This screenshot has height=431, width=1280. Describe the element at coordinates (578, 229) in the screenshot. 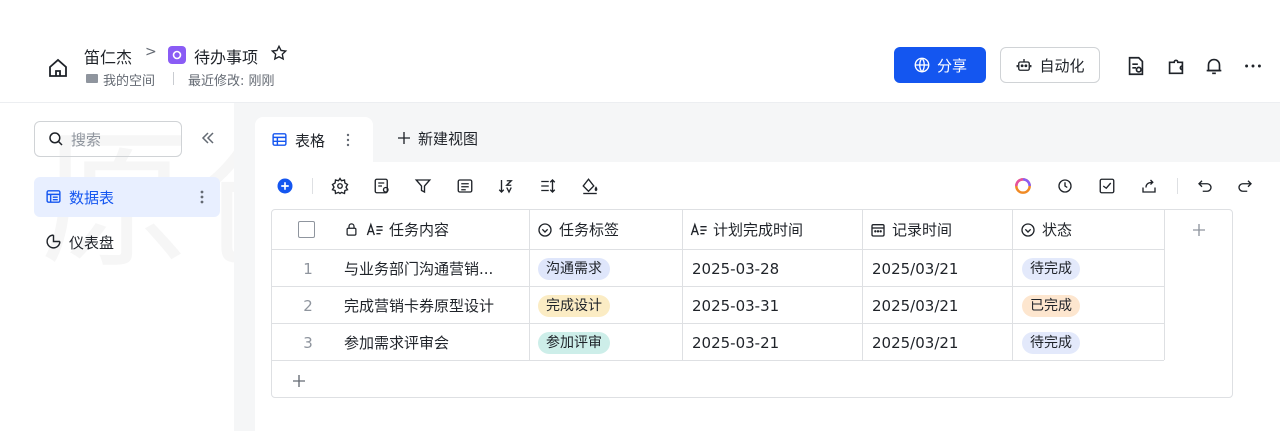

I see `column-header-tag: 任务标签` at that location.